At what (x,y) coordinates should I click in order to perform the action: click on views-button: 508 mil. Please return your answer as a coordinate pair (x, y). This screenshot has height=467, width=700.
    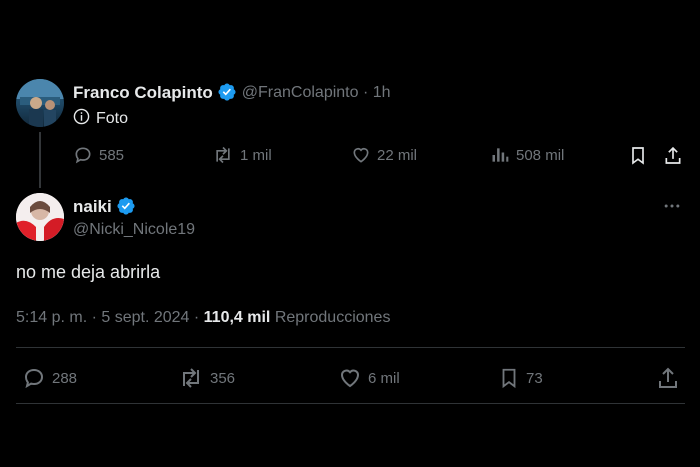
    Looking at the image, I should click on (527, 155).